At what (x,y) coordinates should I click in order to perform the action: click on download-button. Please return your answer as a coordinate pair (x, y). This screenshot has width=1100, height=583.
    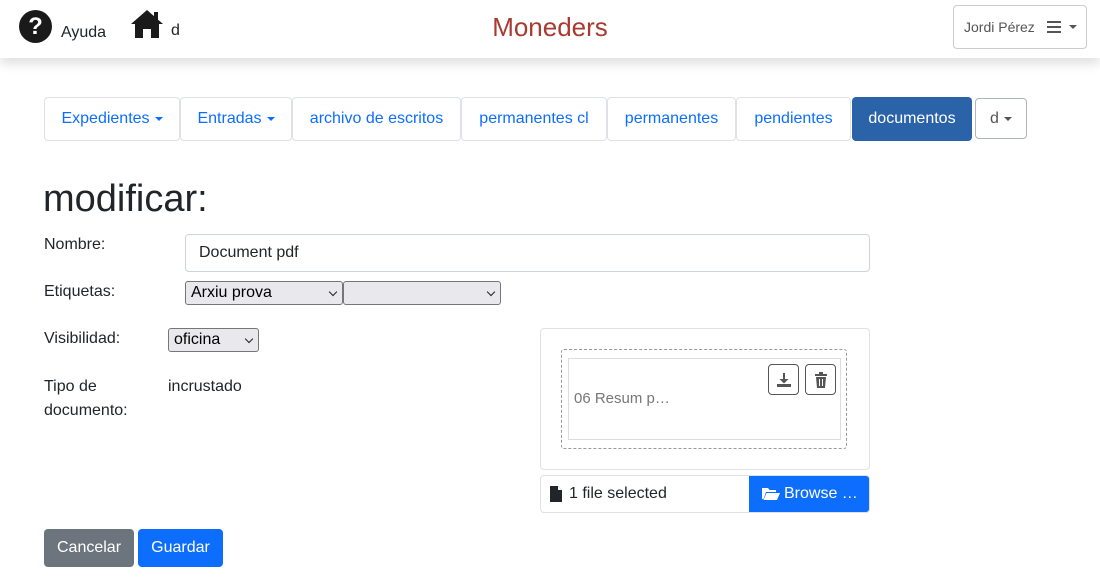
    Looking at the image, I should click on (783, 379).